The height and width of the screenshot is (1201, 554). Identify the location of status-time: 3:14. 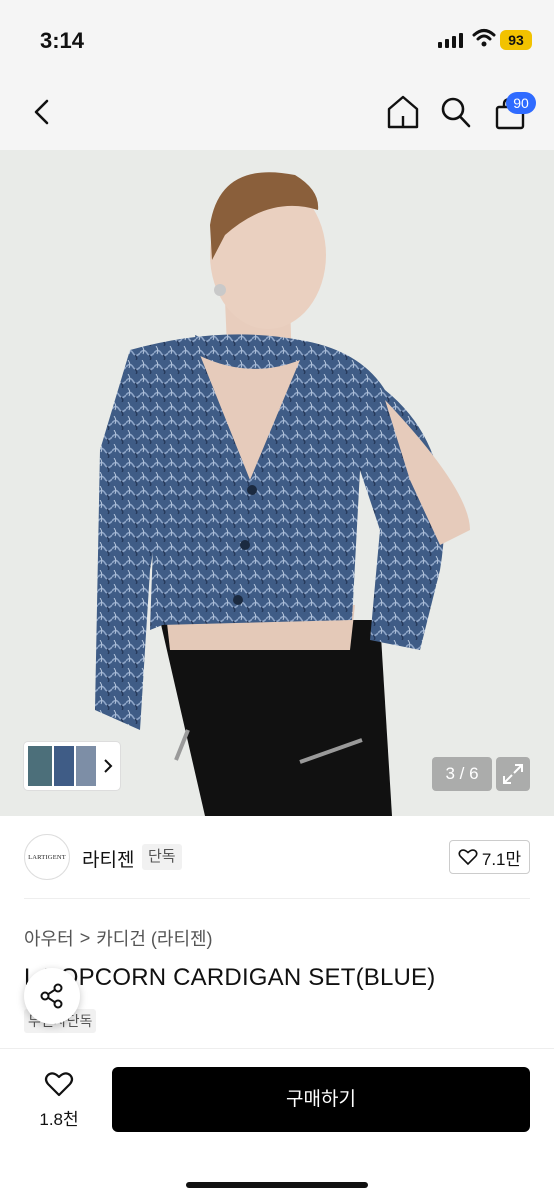
(62, 40).